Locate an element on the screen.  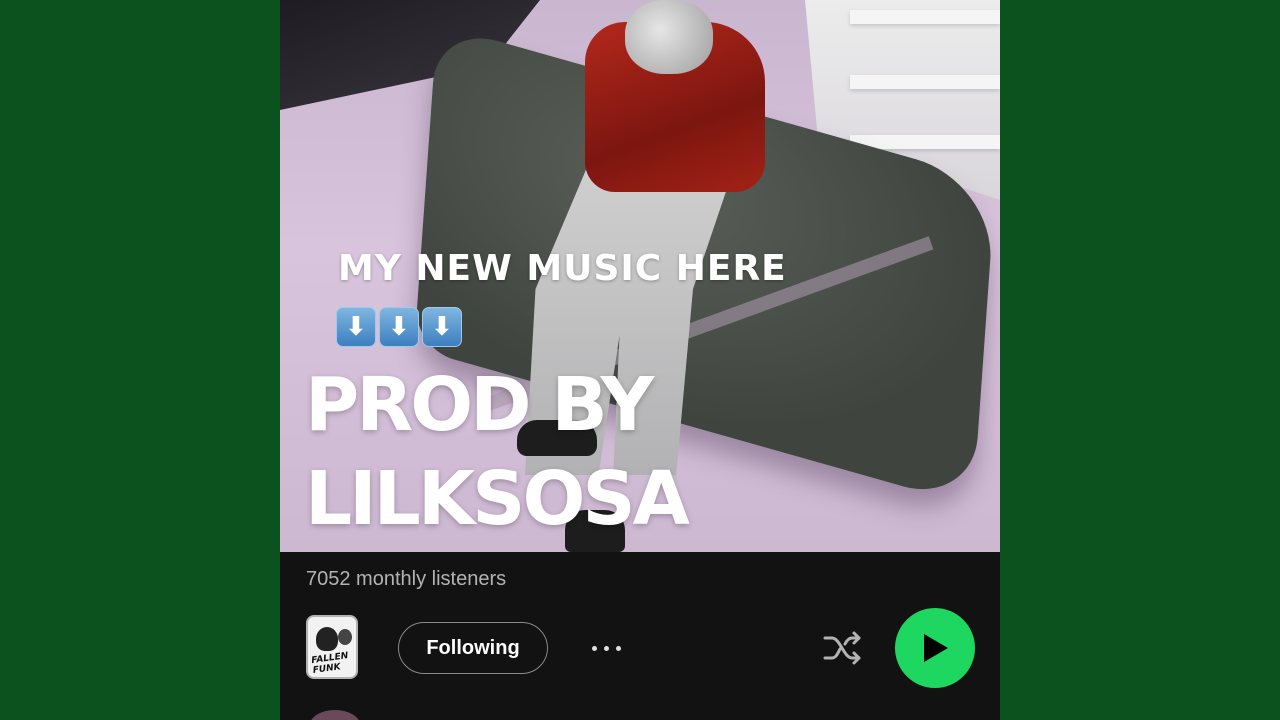
arrow-emoji-row: ⬇ ⬇ ⬇ is located at coordinates (399, 327).